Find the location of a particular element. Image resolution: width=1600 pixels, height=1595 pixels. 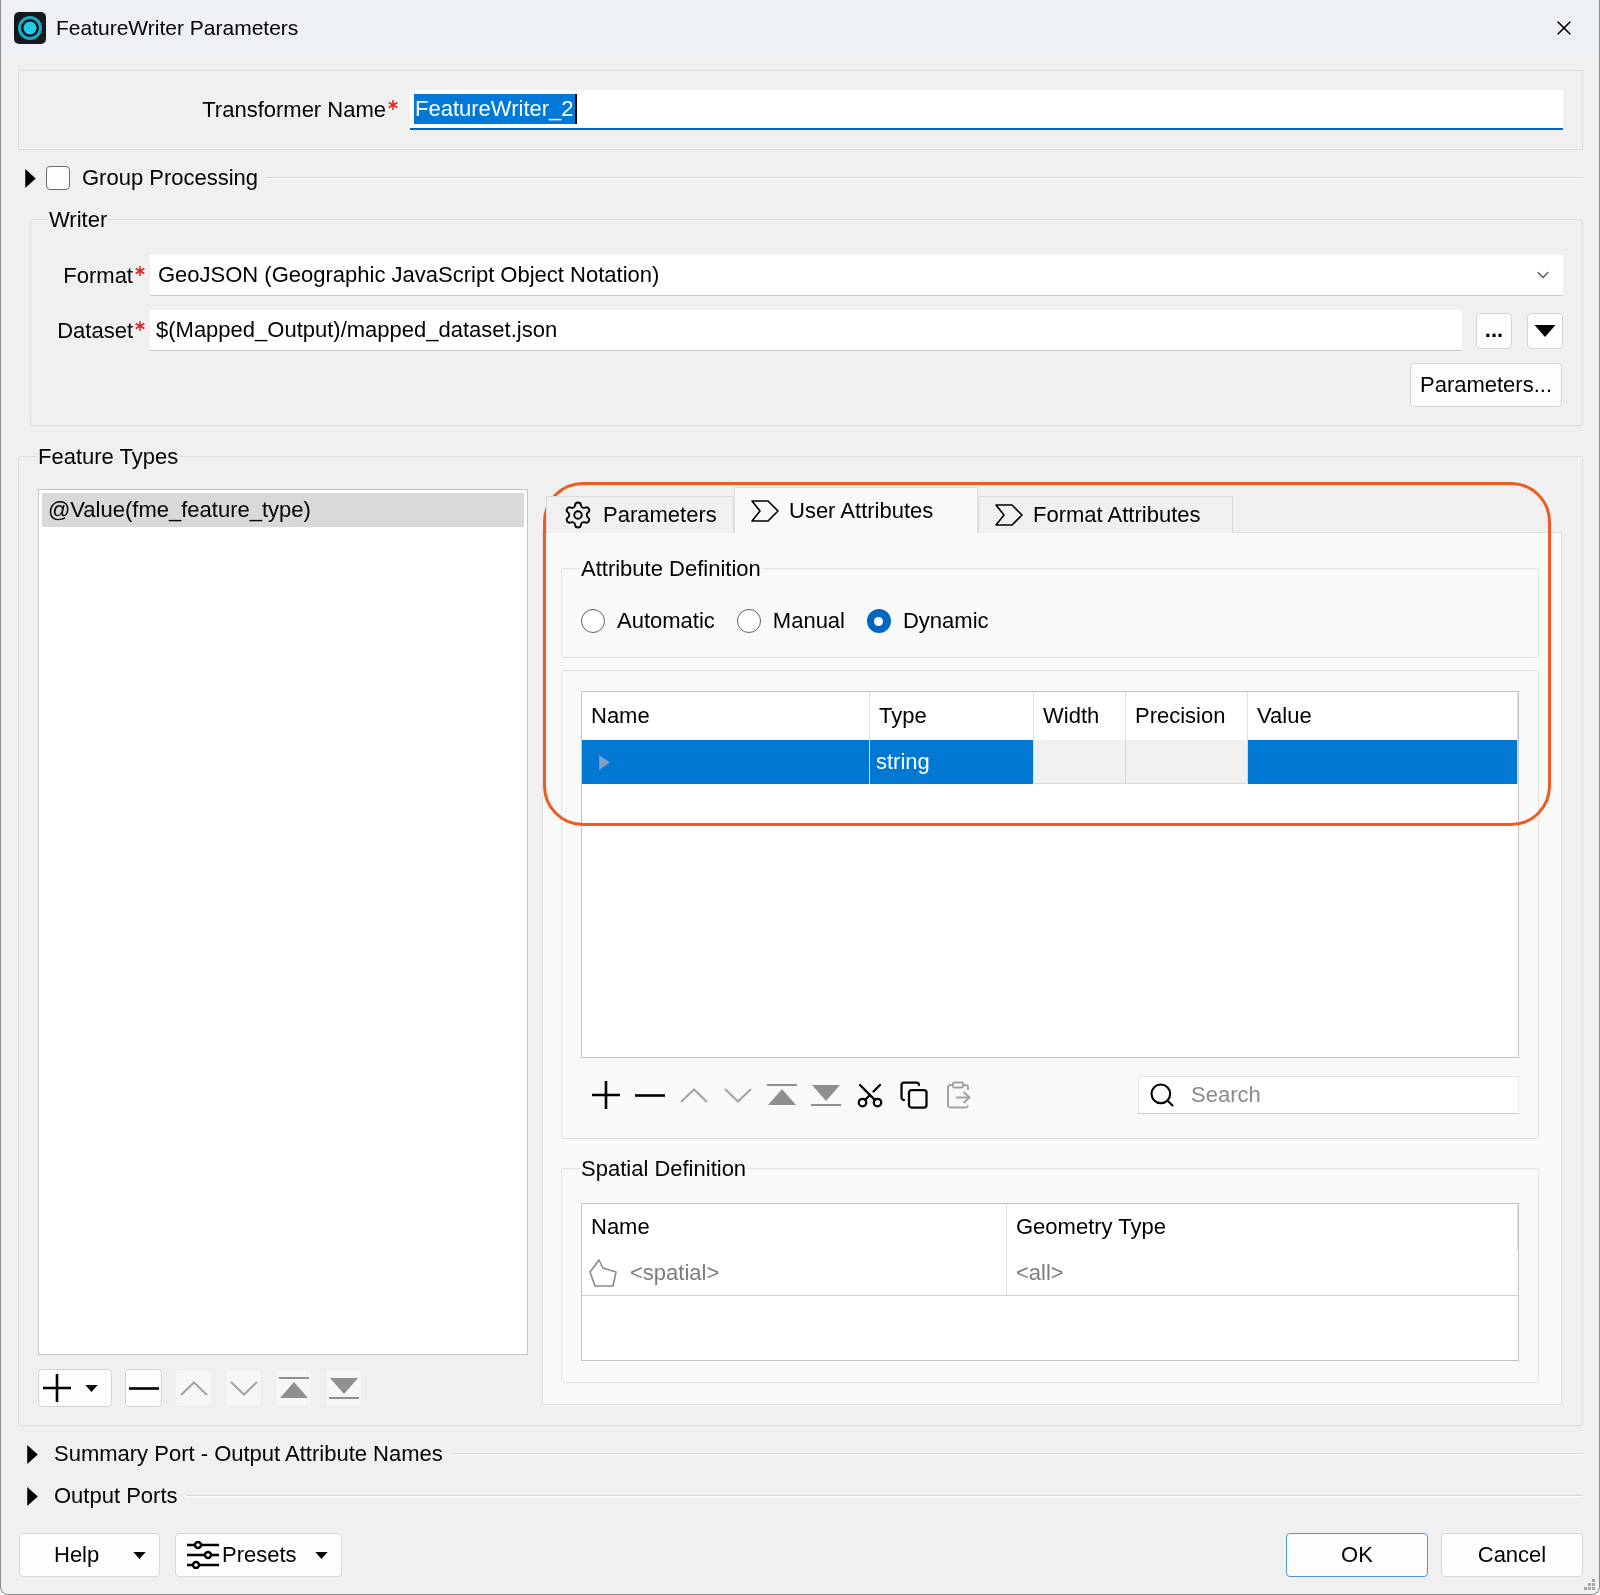

radio-label: Automatic is located at coordinates (666, 621).